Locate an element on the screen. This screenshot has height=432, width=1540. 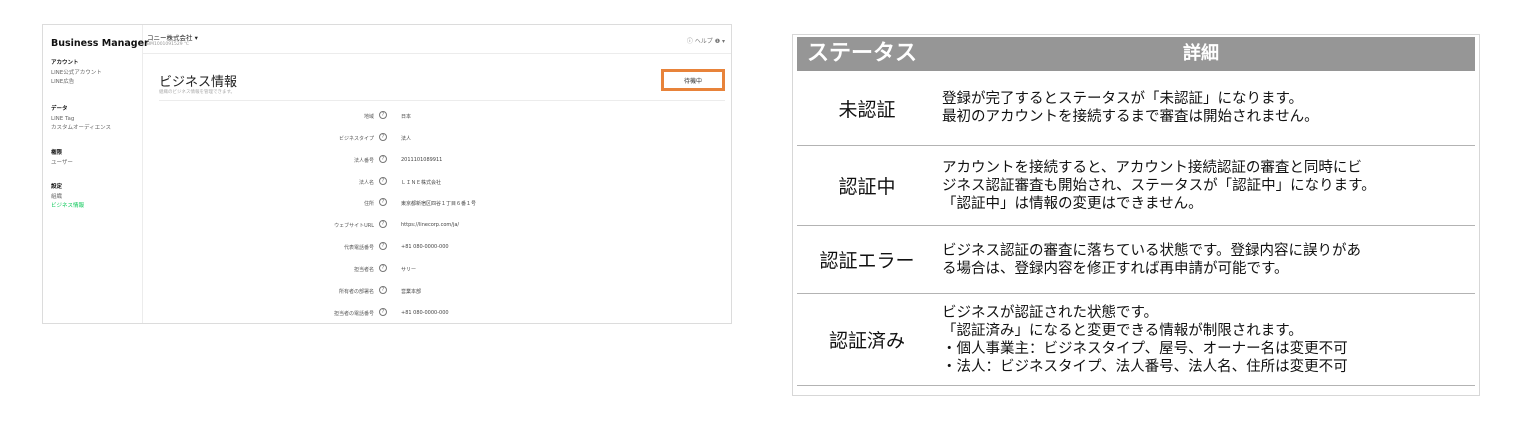
top-bar: コニー株式会社 ▾ BM1001091529 ℃ ⓘ ヘルプ ❶ ▾ is located at coordinates (437, 39).